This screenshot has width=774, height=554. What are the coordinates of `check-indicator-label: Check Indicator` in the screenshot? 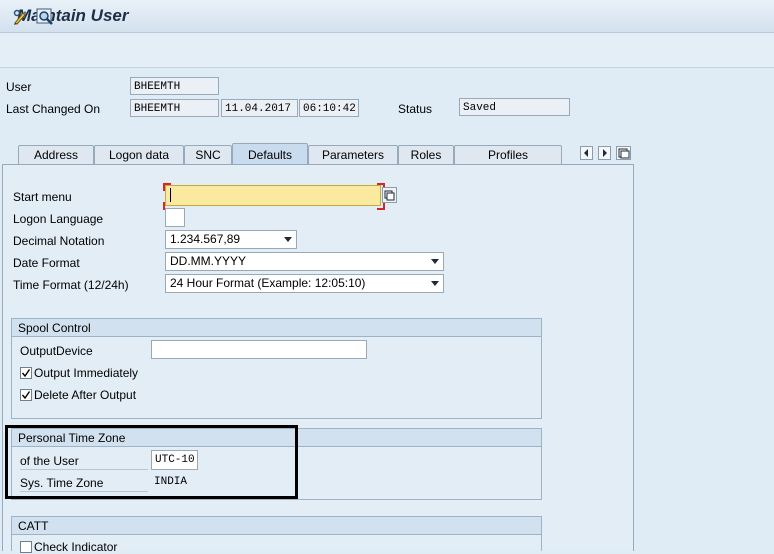 It's located at (76, 547).